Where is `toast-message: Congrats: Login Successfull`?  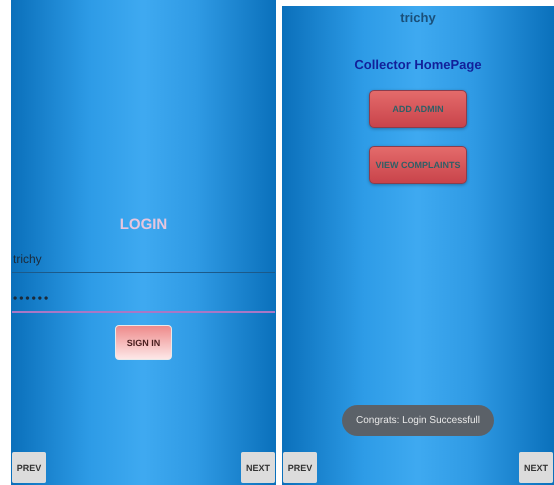 toast-message: Congrats: Login Successfull is located at coordinates (418, 420).